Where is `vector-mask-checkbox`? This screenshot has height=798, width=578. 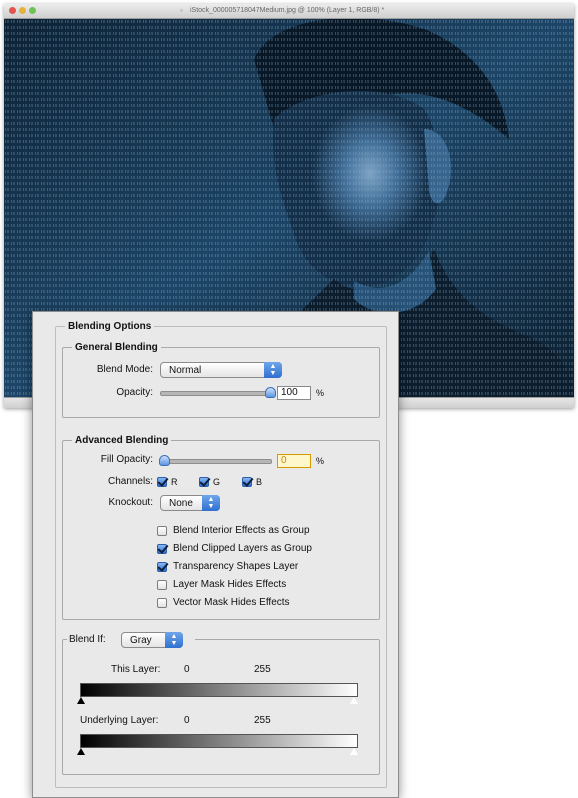
vector-mask-checkbox is located at coordinates (162, 603).